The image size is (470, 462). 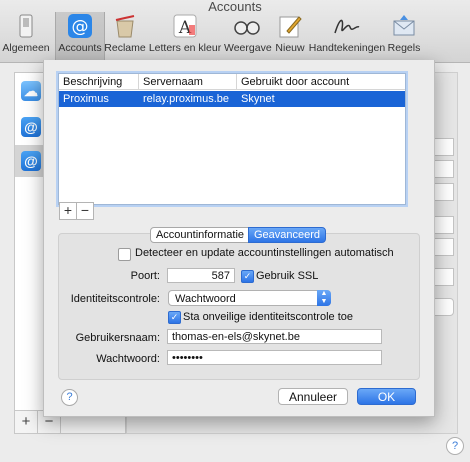 What do you see at coordinates (324, 298) in the screenshot?
I see `chevron-updown-icon: ▲ ▼` at bounding box center [324, 298].